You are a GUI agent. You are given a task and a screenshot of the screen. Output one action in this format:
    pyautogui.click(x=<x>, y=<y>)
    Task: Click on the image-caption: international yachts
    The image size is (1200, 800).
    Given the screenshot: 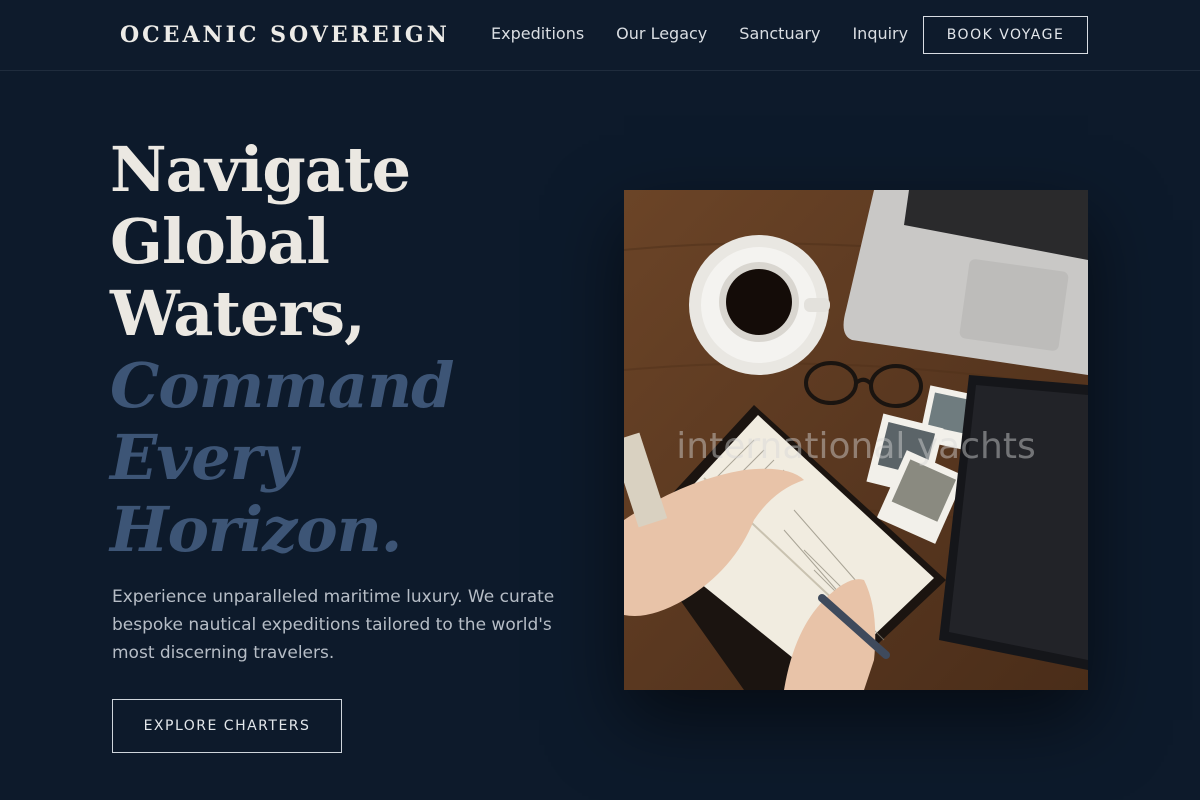 What is the action you would take?
    pyautogui.click(x=856, y=446)
    